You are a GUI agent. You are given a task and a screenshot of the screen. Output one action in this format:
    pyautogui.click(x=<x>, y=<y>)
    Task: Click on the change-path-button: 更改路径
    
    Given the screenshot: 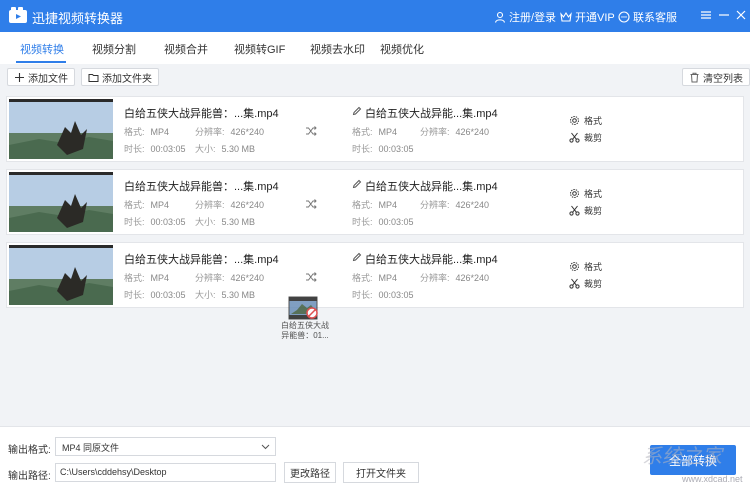 What is the action you would take?
    pyautogui.click(x=310, y=472)
    